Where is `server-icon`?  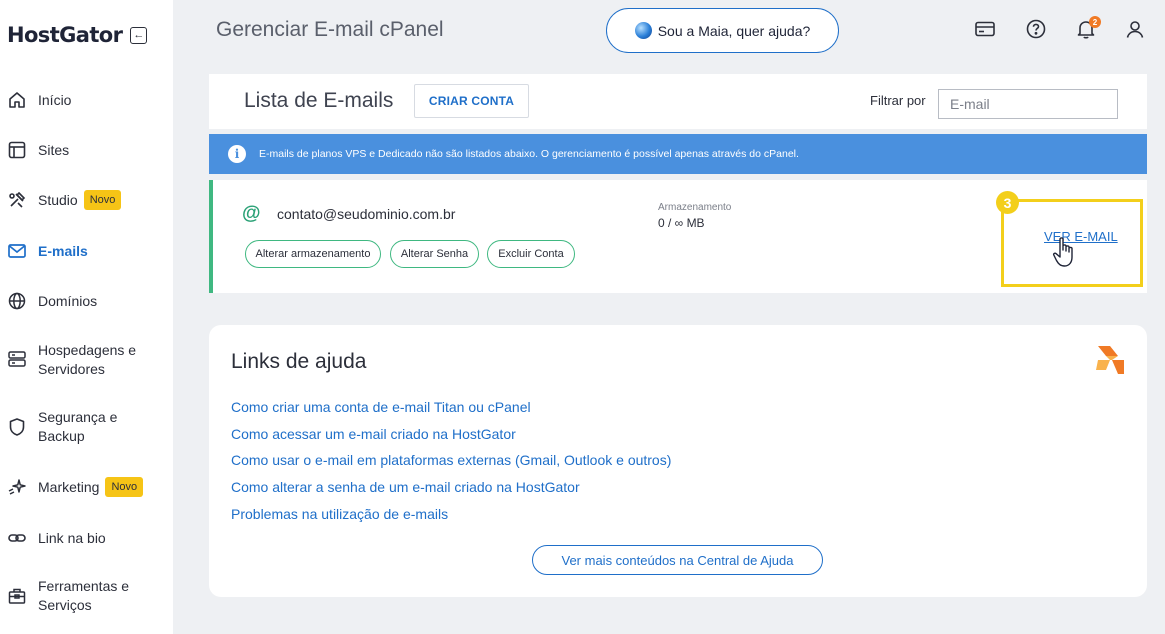 server-icon is located at coordinates (17, 359).